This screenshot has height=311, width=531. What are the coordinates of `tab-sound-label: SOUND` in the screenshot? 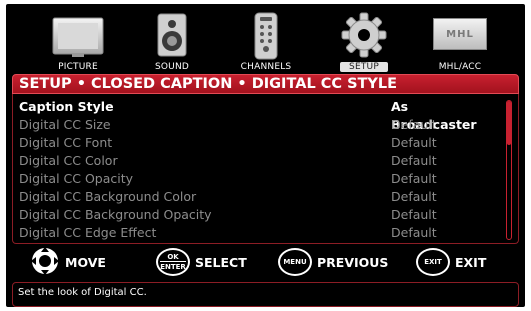 It's located at (172, 67).